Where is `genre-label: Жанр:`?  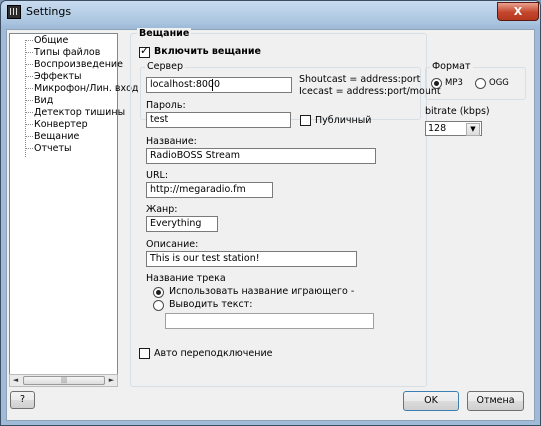
genre-label: Жанр: is located at coordinates (162, 209).